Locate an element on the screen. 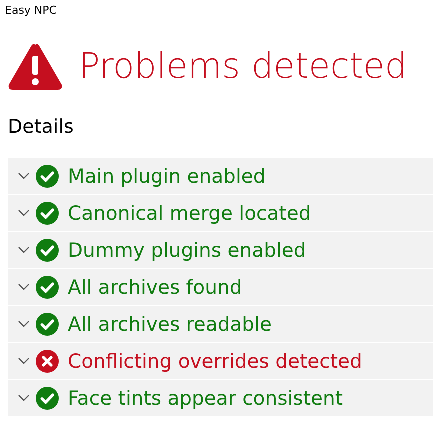 The width and height of the screenshot is (433, 432). check-label: Dummy plugins enabled is located at coordinates (187, 250).